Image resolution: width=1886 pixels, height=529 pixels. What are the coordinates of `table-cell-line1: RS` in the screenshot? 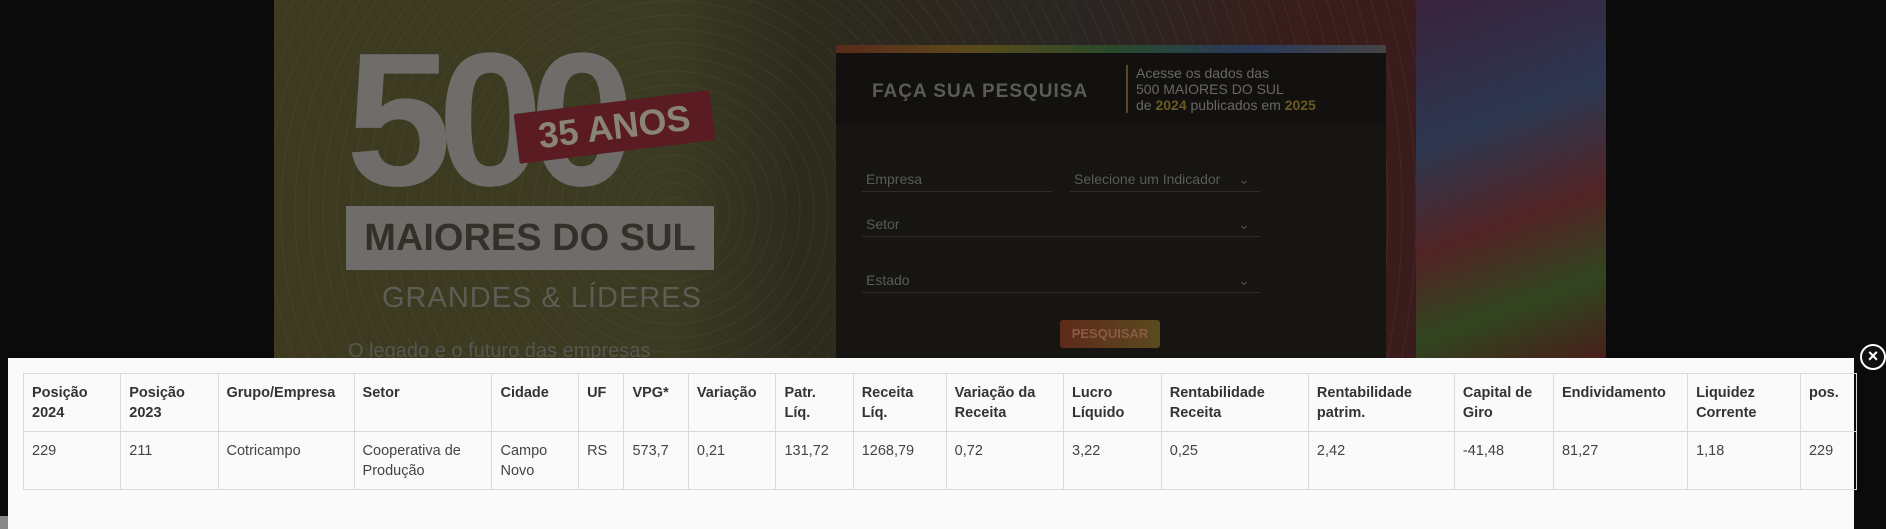 It's located at (597, 451).